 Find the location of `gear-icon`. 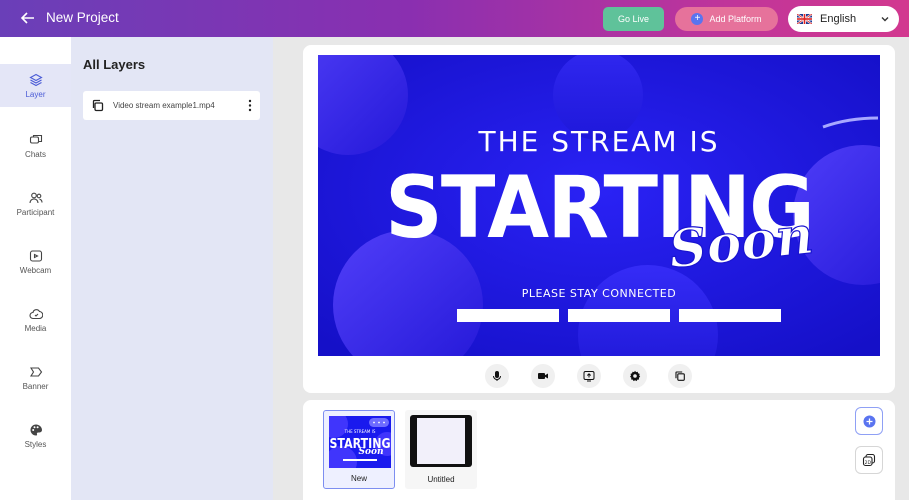

gear-icon is located at coordinates (635, 376).